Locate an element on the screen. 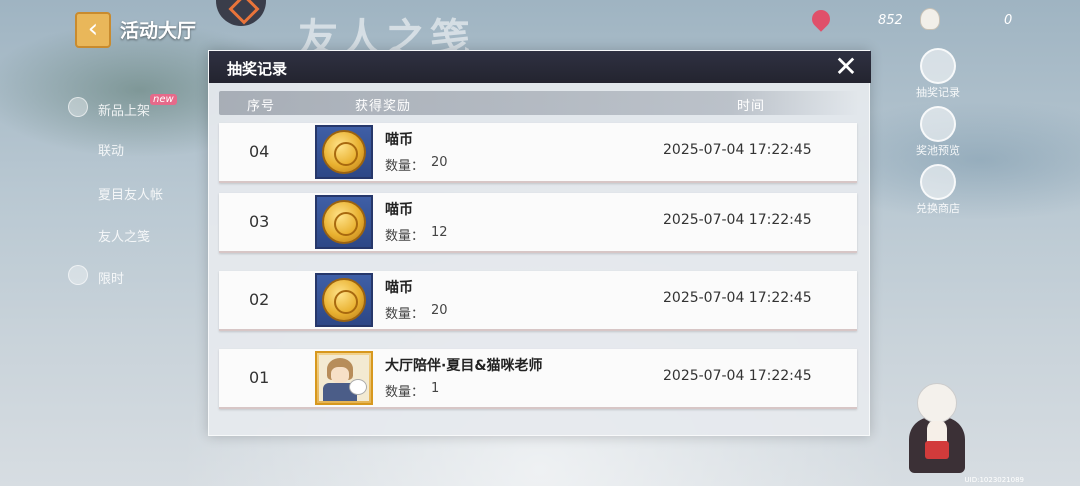  clock-icon is located at coordinates (78, 275).